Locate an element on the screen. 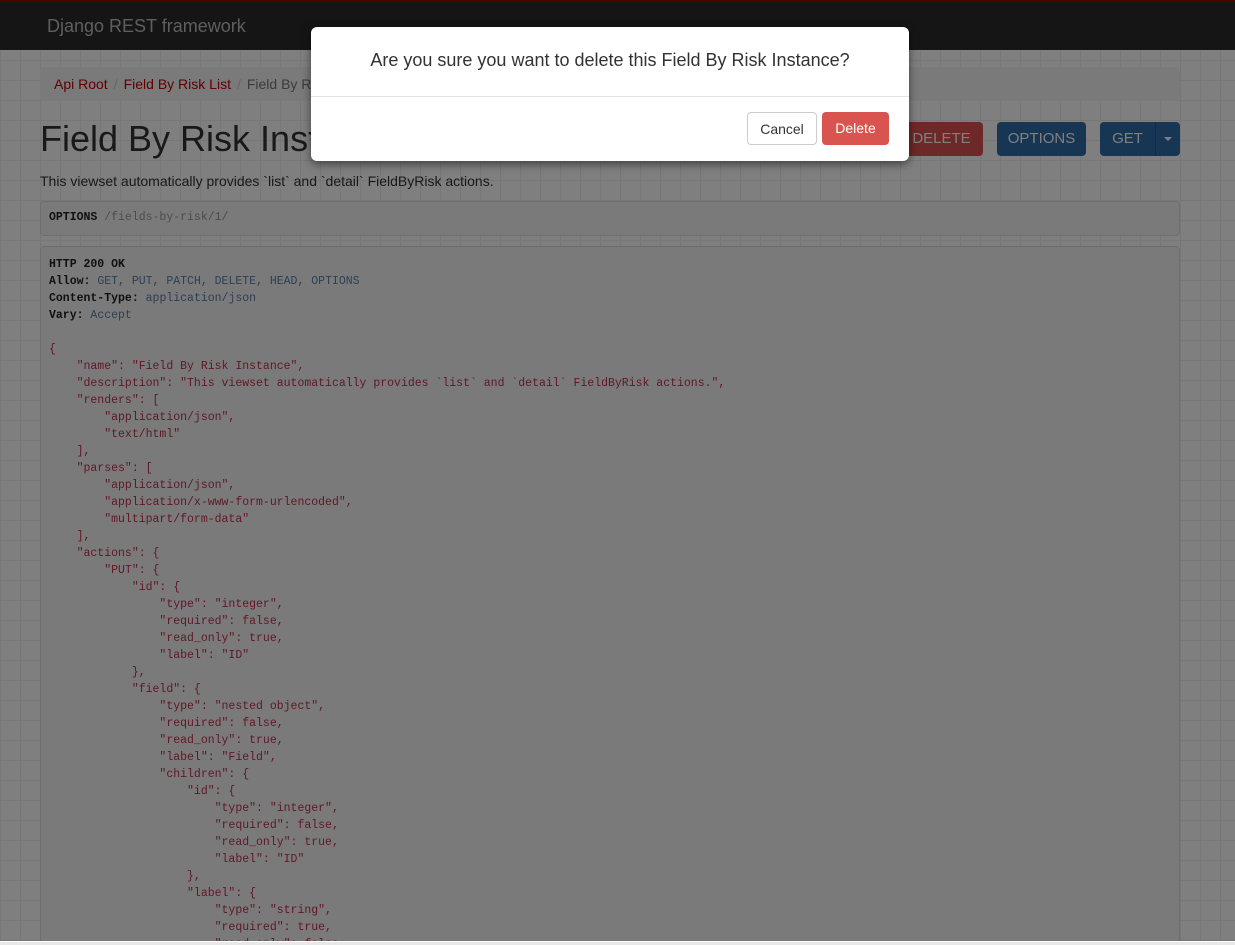 The width and height of the screenshot is (1235, 945). cancel-button: Cancel is located at coordinates (782, 128).